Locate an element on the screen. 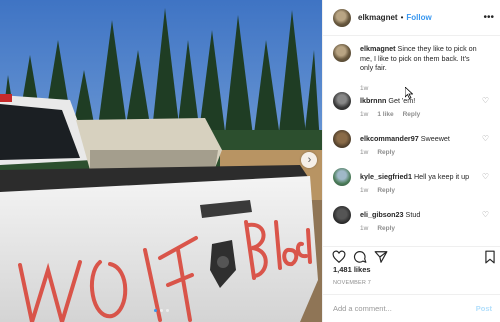  heart-icon is located at coordinates (339, 257).